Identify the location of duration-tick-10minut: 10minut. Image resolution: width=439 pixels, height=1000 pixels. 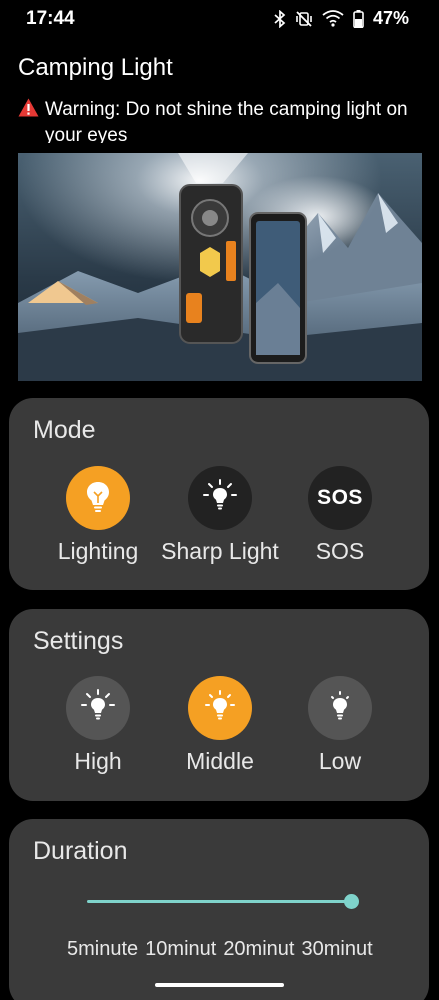
(180, 949).